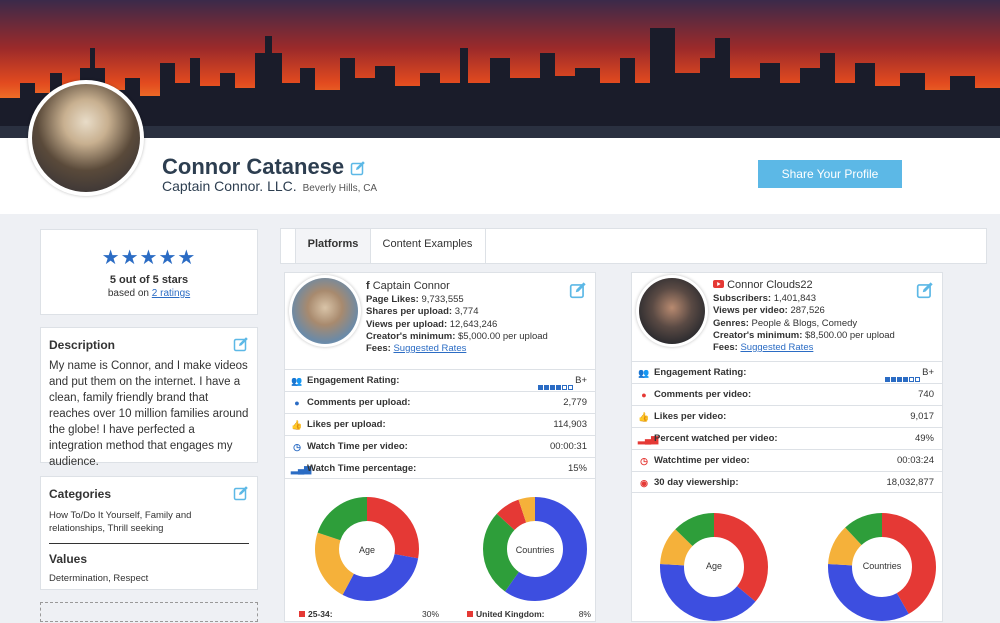  Describe the element at coordinates (770, 285) in the screenshot. I see `youtube-handle: Connor Clouds22` at that location.